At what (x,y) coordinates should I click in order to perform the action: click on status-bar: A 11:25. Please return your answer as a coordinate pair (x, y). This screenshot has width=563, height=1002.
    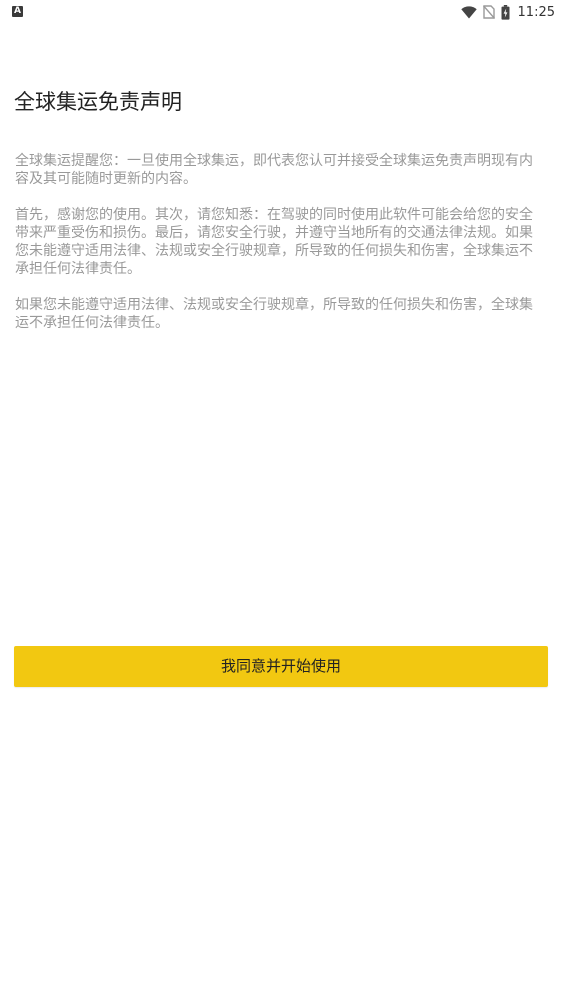
    Looking at the image, I should click on (281, 12).